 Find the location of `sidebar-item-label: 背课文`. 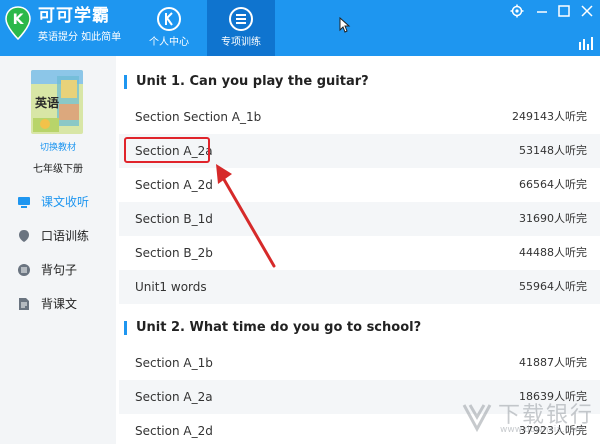

sidebar-item-label: 背课文 is located at coordinates (59, 304).